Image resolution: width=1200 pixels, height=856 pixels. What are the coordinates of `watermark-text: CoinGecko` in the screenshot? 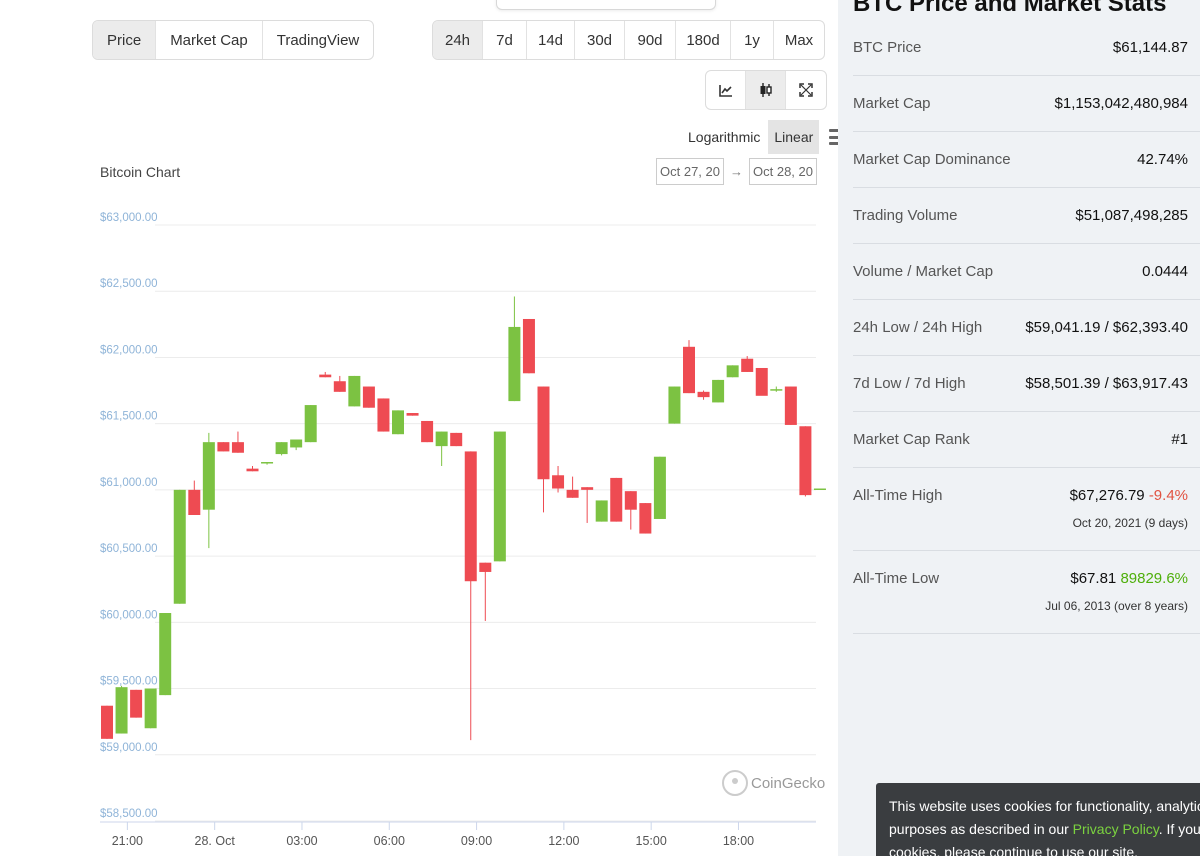 It's located at (788, 783).